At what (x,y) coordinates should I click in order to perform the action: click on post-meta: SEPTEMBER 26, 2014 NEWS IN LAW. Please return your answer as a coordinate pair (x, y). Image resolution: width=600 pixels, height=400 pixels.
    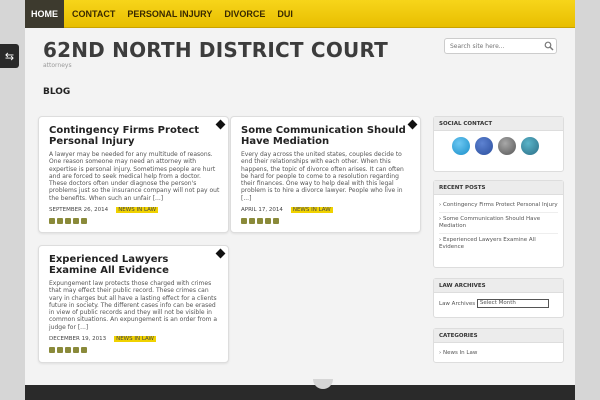
    Looking at the image, I should click on (104, 210).